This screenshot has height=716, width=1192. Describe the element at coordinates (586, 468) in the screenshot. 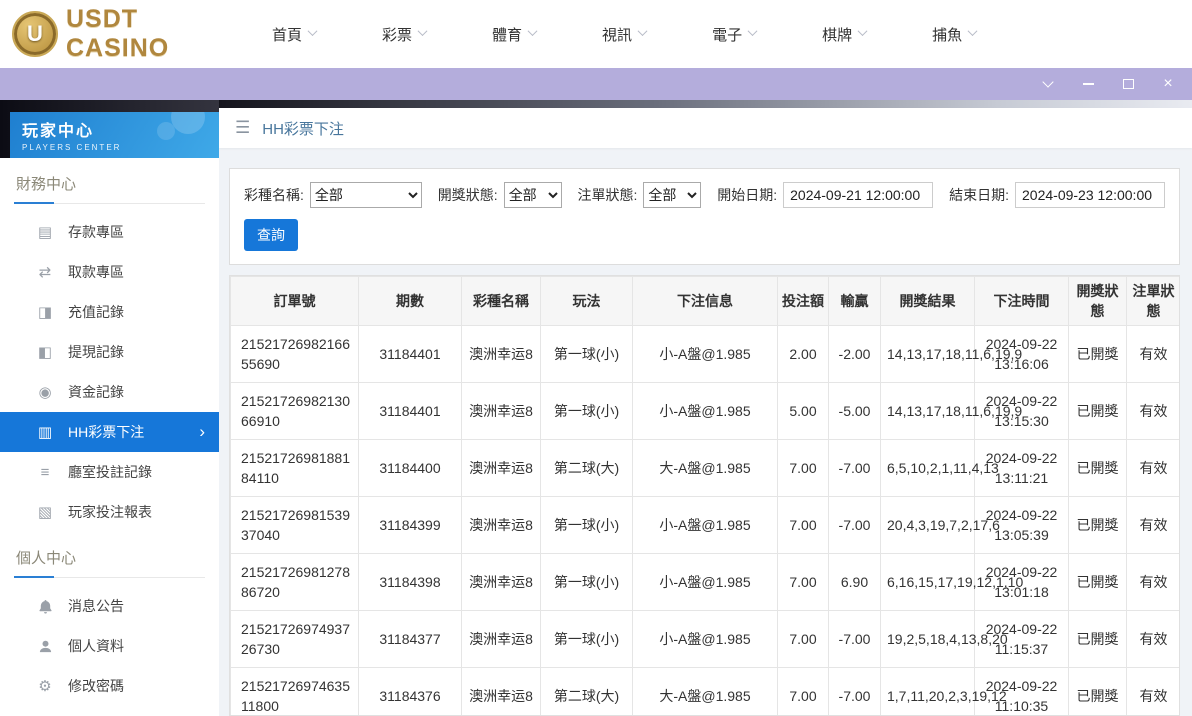

I see `table-cell: 第二球(大)` at that location.